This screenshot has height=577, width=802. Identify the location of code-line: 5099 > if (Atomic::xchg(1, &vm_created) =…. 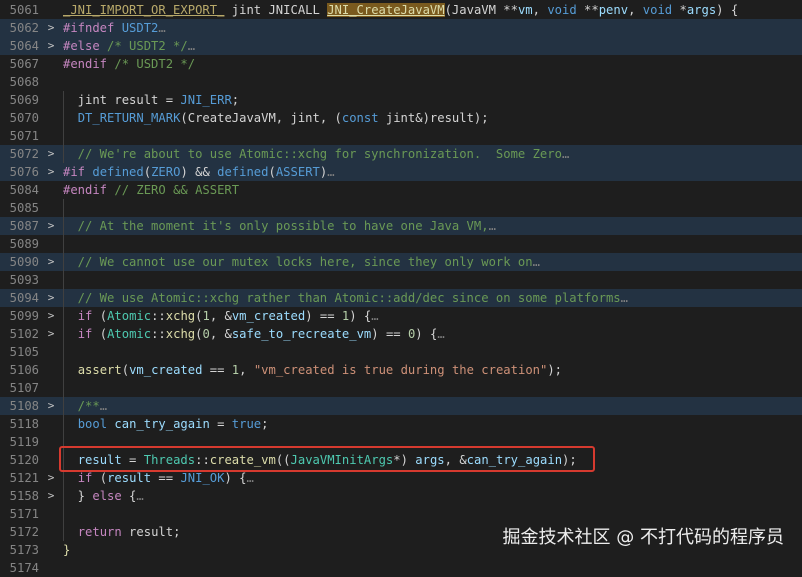
(401, 316).